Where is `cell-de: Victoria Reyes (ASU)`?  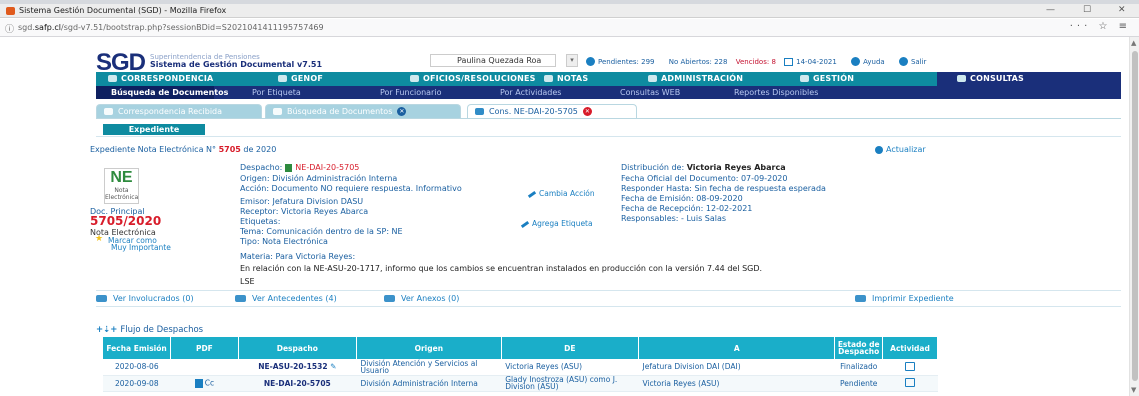
cell-de: Victoria Reyes (ASU) is located at coordinates (570, 367).